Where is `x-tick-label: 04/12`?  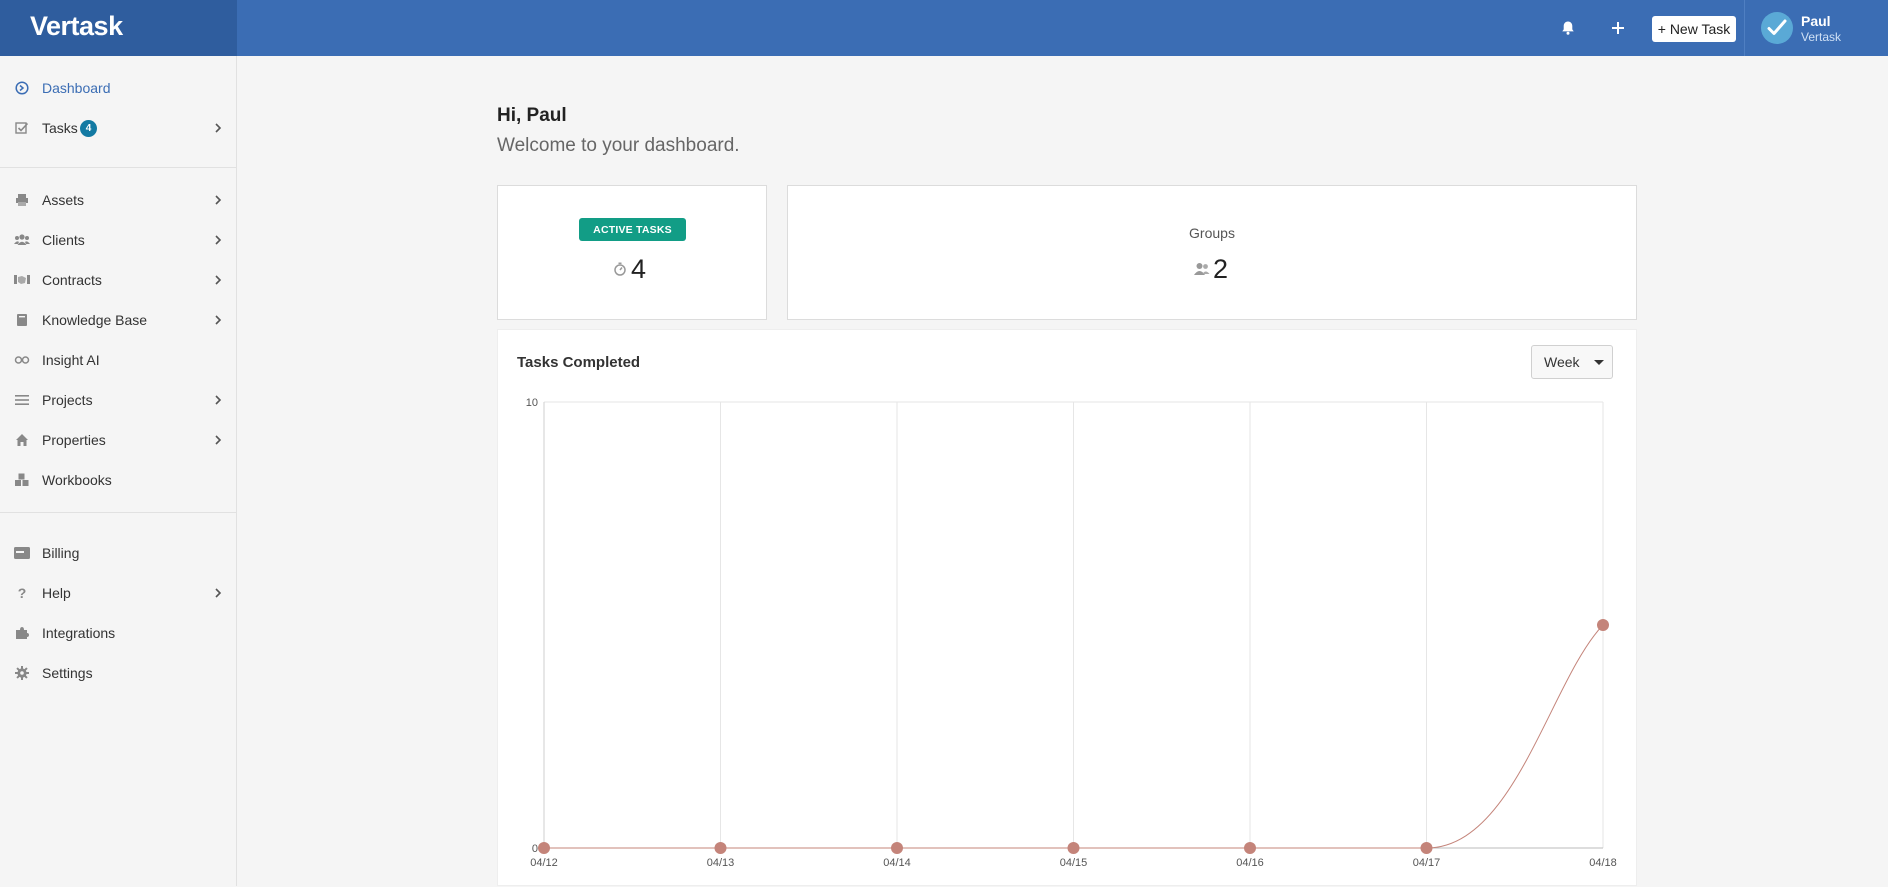
x-tick-label: 04/12 is located at coordinates (544, 863).